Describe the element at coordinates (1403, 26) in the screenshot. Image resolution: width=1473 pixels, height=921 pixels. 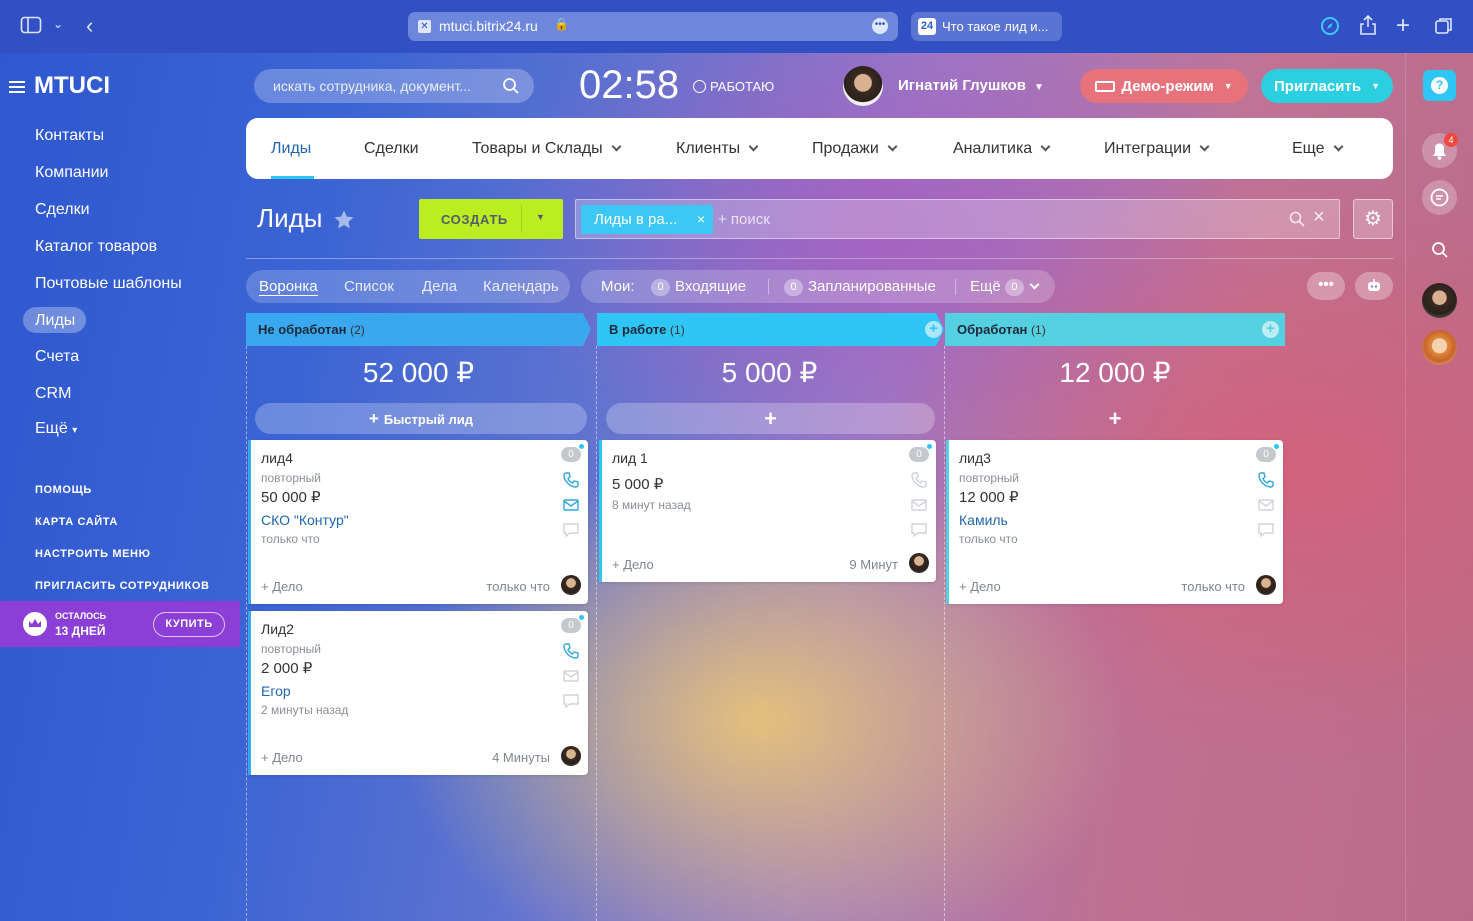
I see `new-tab-icon: +` at that location.